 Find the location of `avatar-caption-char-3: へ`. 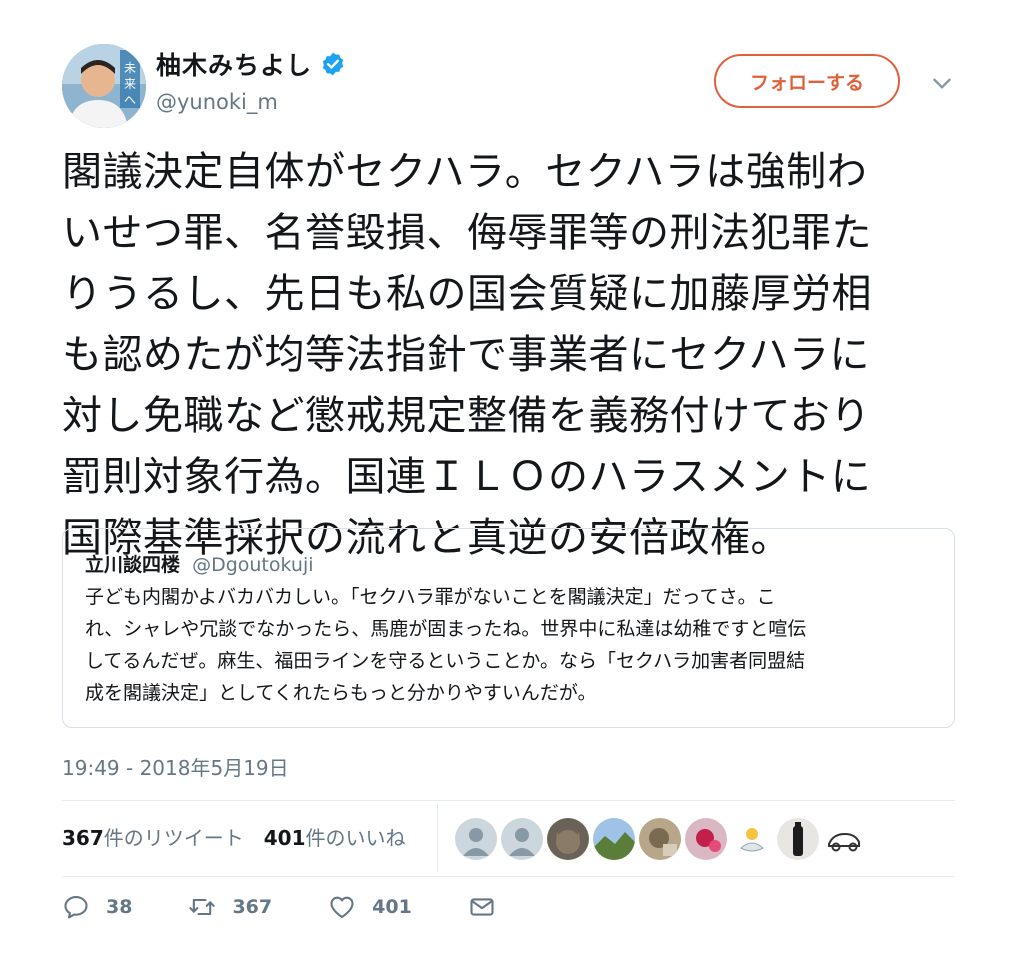

avatar-caption-char-3: へ is located at coordinates (130, 100).